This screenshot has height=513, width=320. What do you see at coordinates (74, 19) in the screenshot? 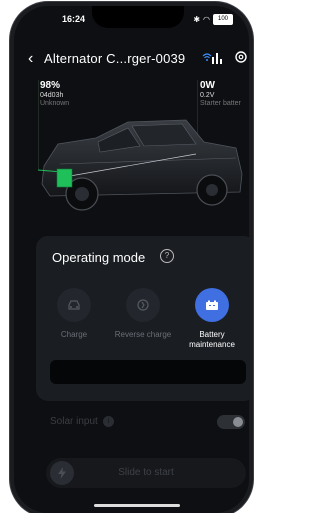
I see `status-time: 16:24` at bounding box center [74, 19].